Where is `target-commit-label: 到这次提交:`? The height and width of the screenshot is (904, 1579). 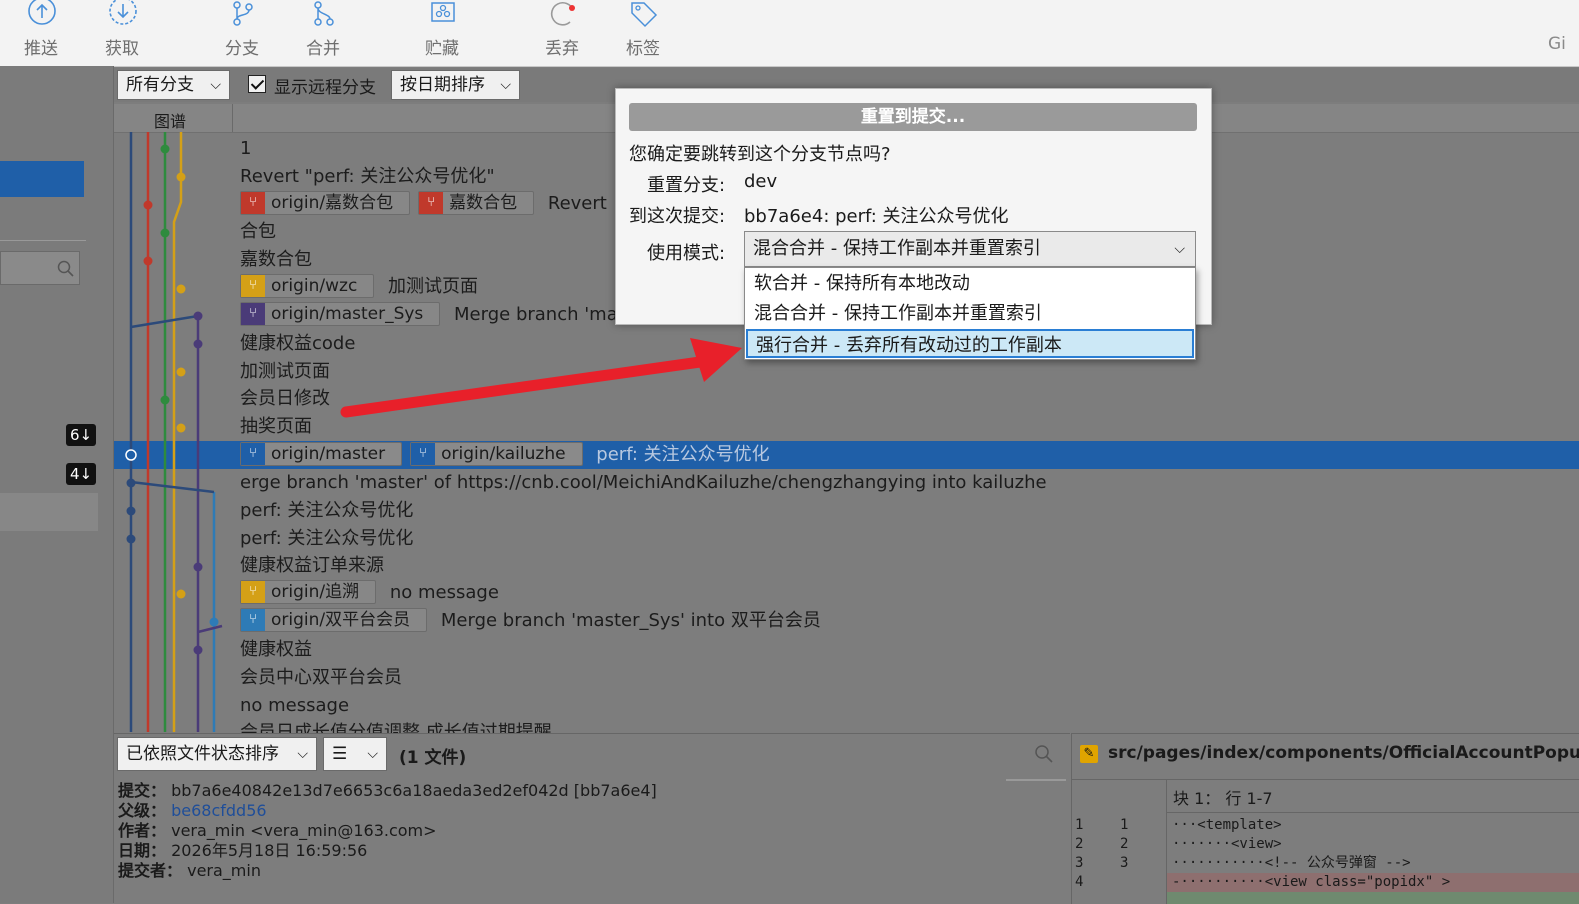
target-commit-label: 到这次提交: is located at coordinates (677, 216).